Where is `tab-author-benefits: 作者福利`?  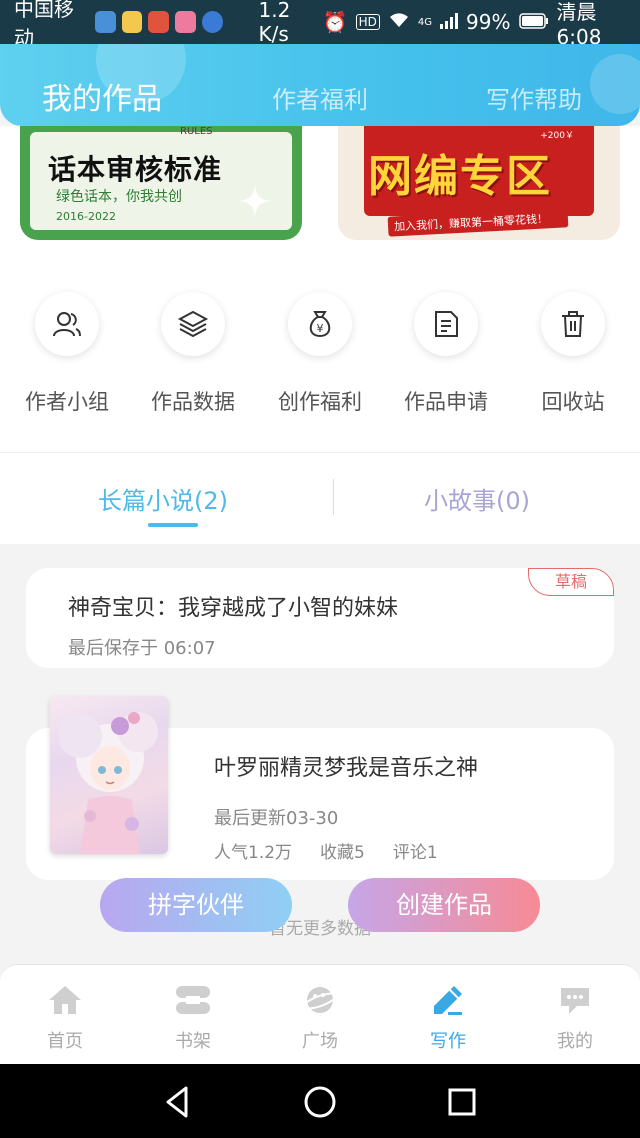
tab-author-benefits: 作者福利 is located at coordinates (320, 97).